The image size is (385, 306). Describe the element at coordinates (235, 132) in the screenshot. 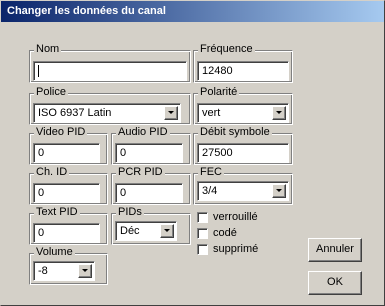

I see `debit-symbole-label: Débit symbole` at that location.